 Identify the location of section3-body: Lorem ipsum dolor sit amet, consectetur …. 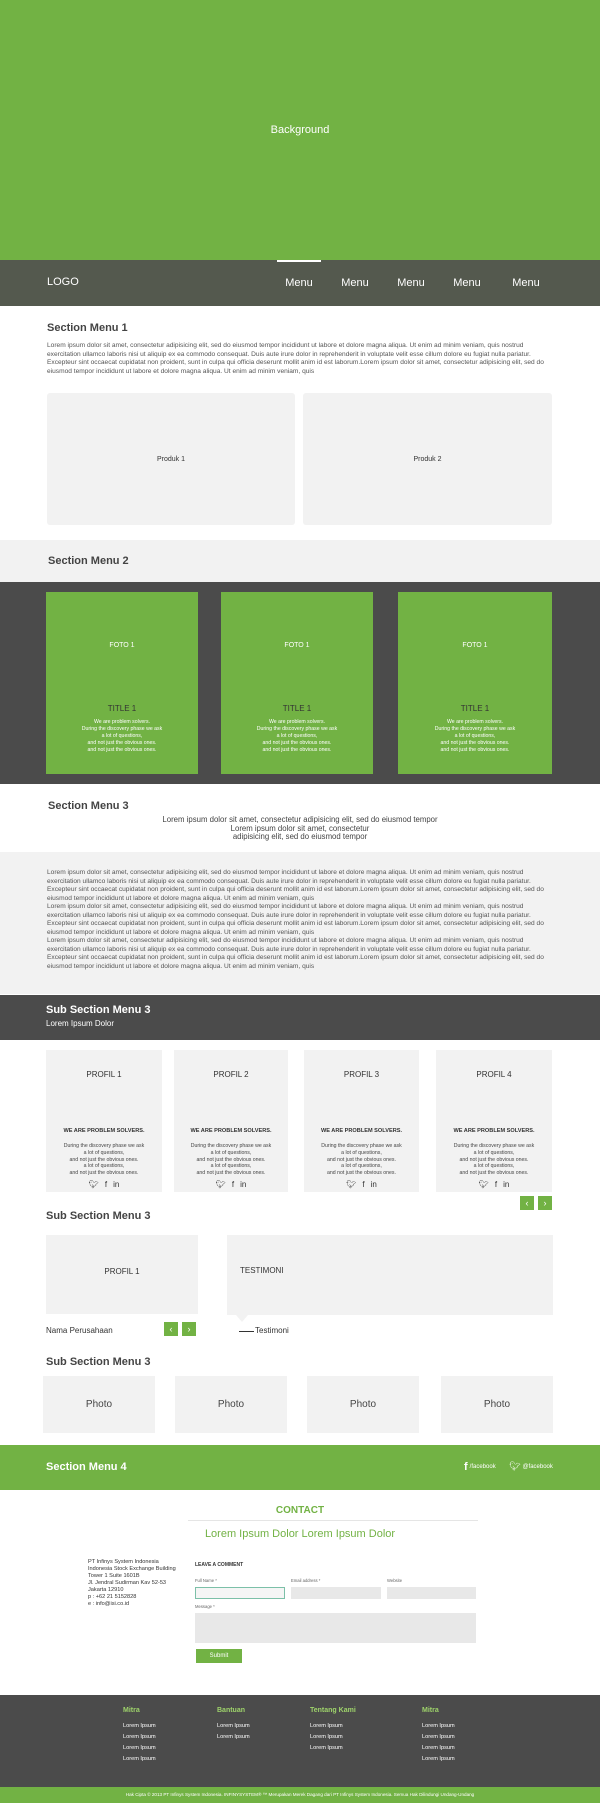
(300, 923).